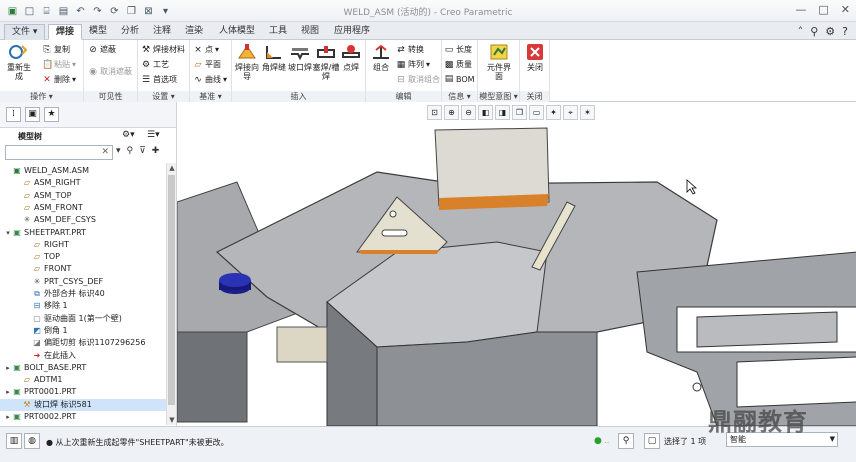 The image size is (856, 462). Describe the element at coordinates (110, 71) in the screenshot. I see `unhide-button: ◉ 取消遮蔽` at that location.